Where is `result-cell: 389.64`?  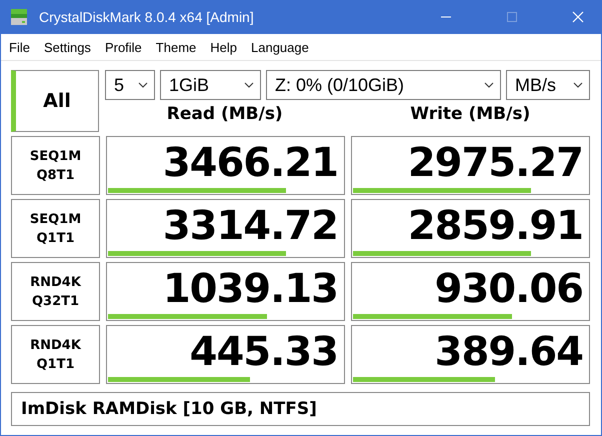
result-cell: 389.64 is located at coordinates (470, 354).